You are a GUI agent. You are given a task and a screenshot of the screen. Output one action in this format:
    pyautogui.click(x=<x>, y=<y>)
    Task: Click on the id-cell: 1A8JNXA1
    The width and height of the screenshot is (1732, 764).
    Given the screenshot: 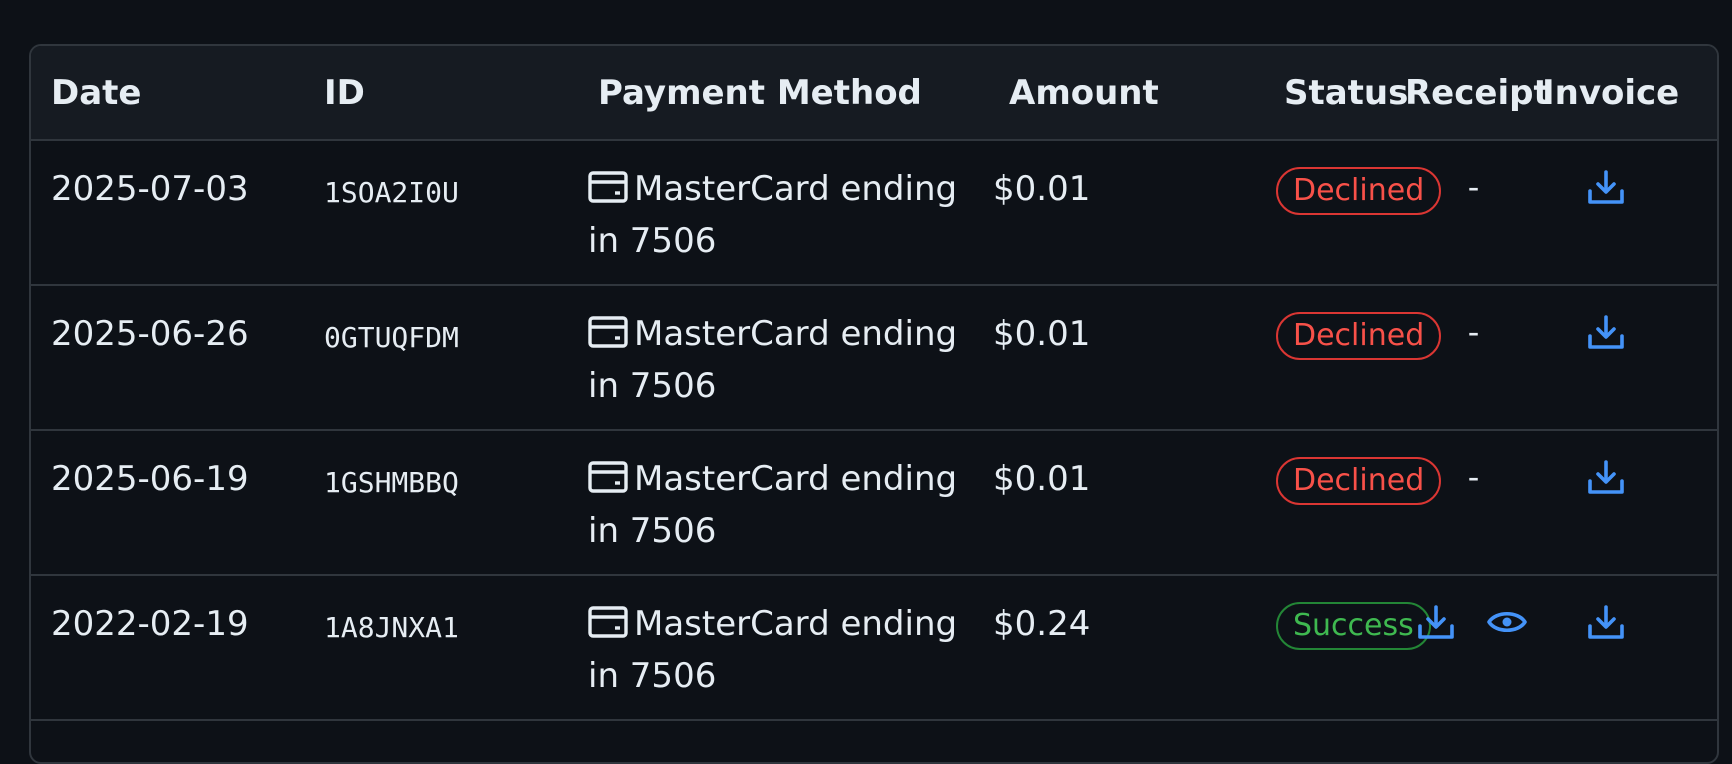 What is the action you would take?
    pyautogui.click(x=441, y=648)
    